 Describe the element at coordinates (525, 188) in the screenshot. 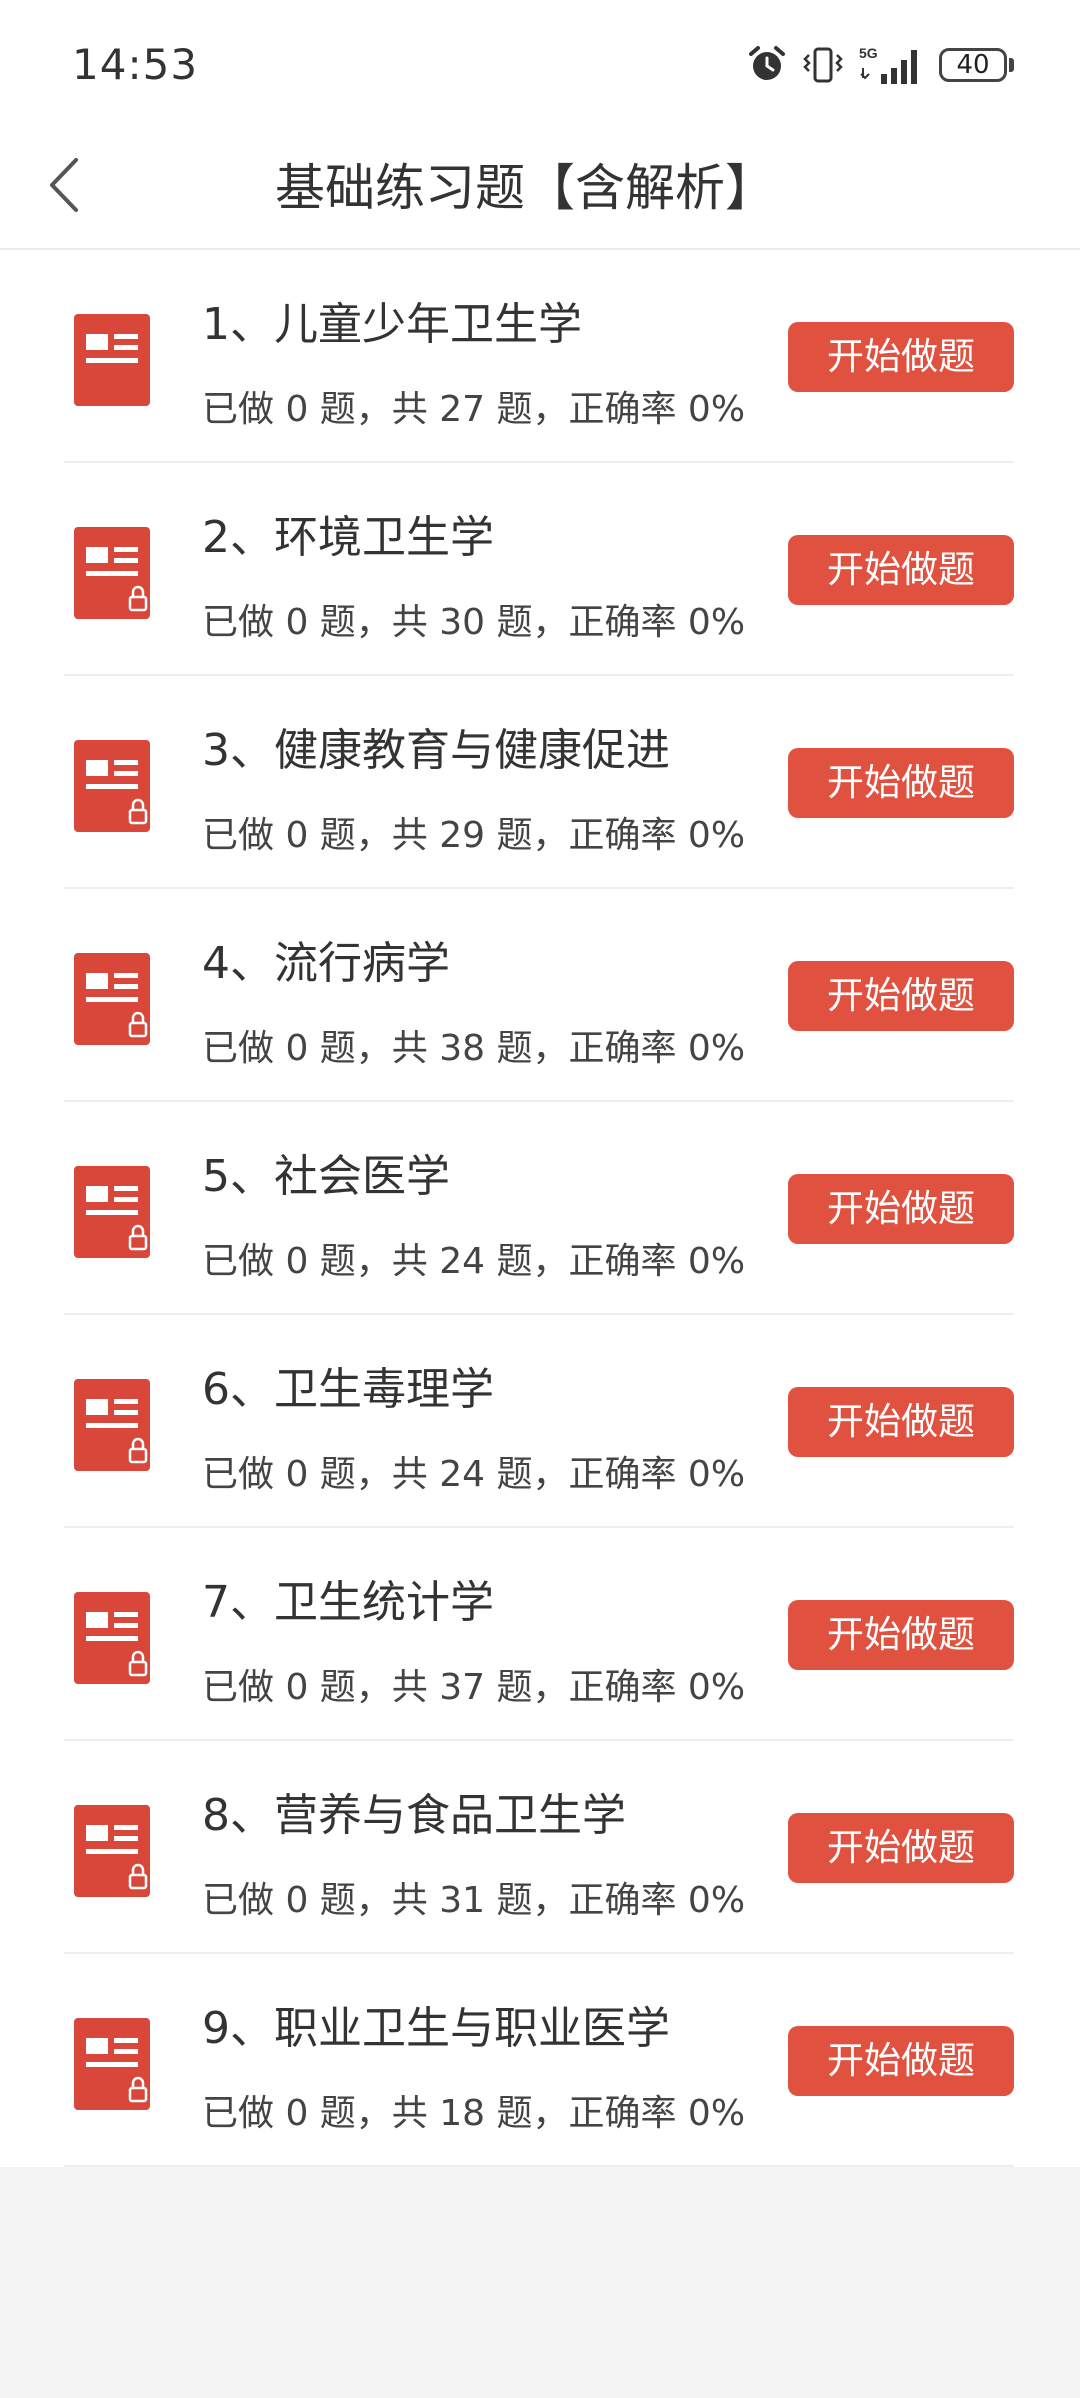

I see `page-title: 基础练习题【含解析】` at that location.